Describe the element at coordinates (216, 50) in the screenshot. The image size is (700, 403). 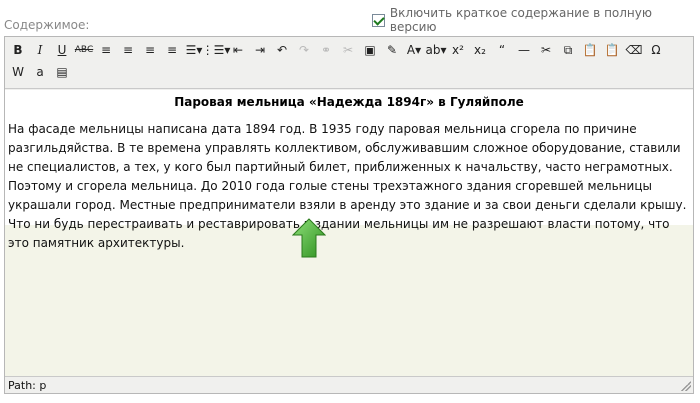
I see `numbered-list-button: ⋮☰▾` at that location.